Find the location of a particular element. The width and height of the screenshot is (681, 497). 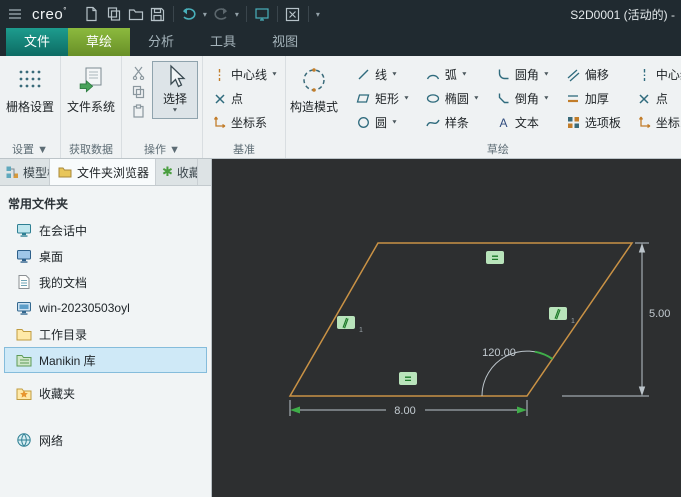

folder-section-header: 常用文件夹 is located at coordinates (38, 204).